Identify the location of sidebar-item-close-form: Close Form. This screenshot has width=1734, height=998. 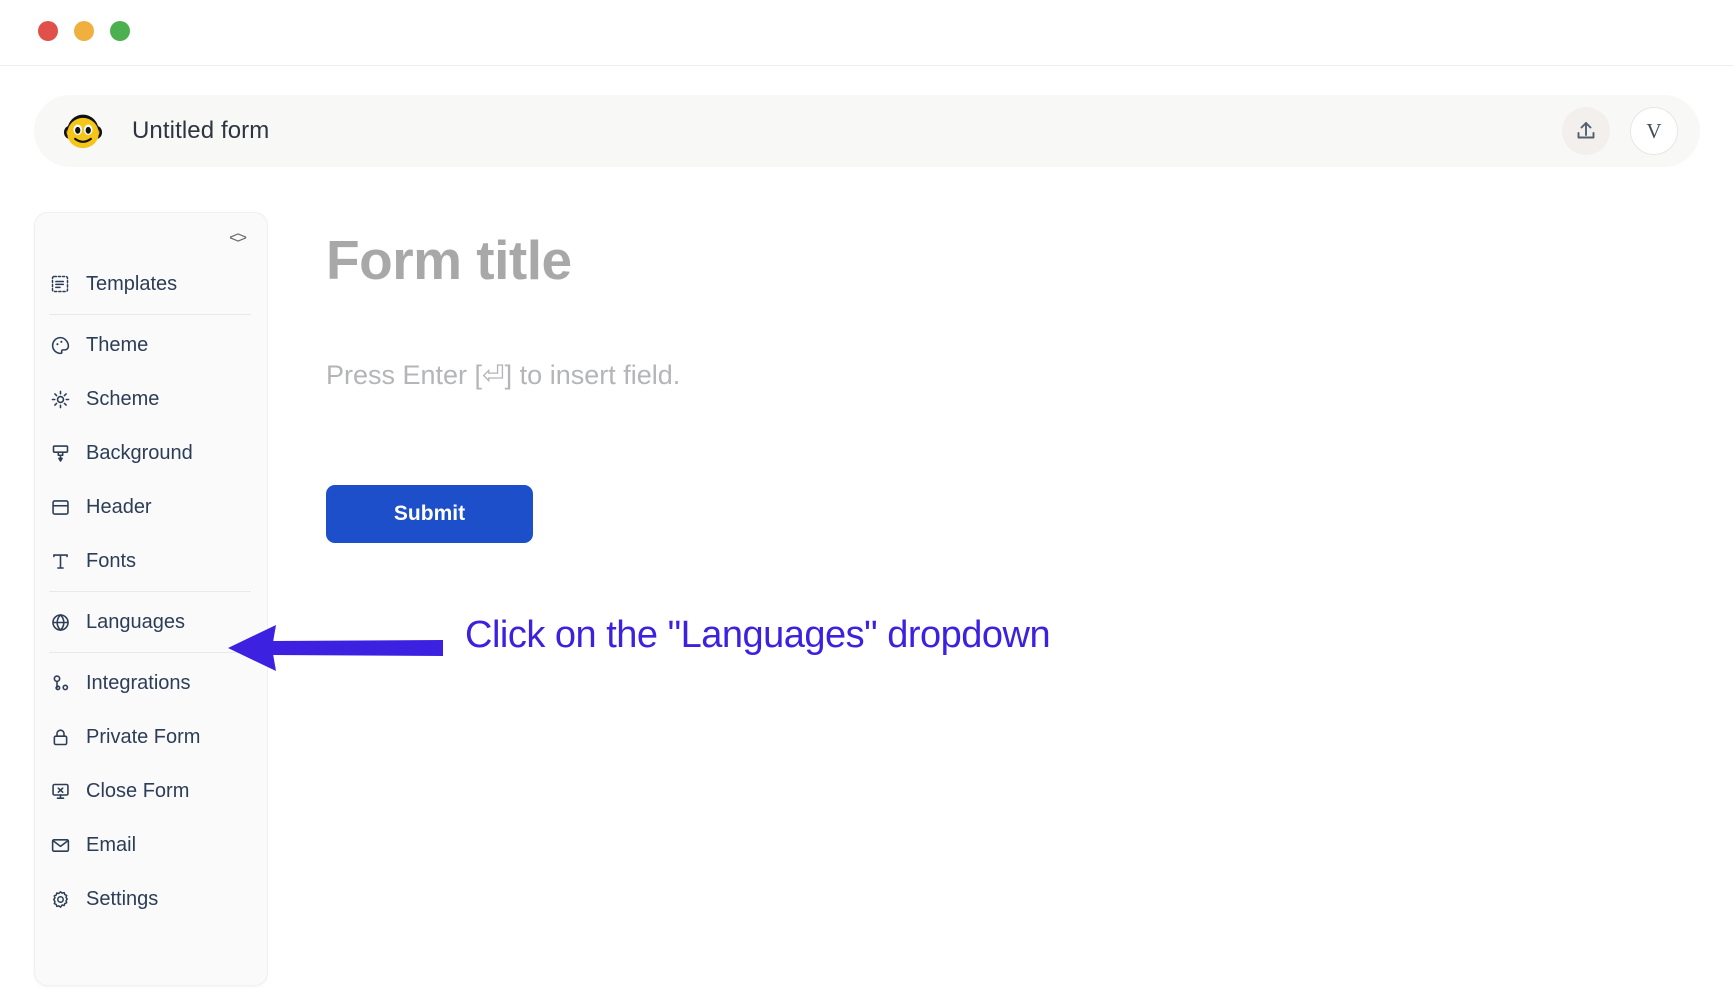
(151, 791).